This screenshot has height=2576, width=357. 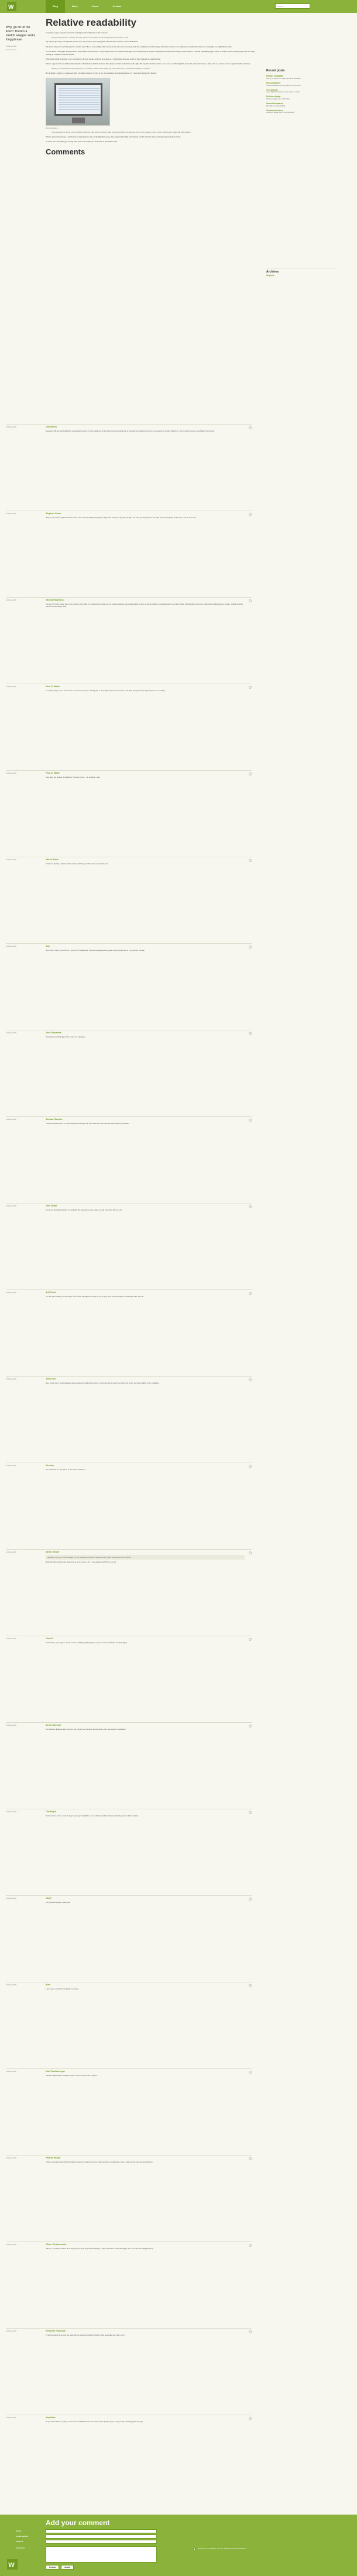 I want to click on nav-blog: Blog, so click(x=56, y=7).